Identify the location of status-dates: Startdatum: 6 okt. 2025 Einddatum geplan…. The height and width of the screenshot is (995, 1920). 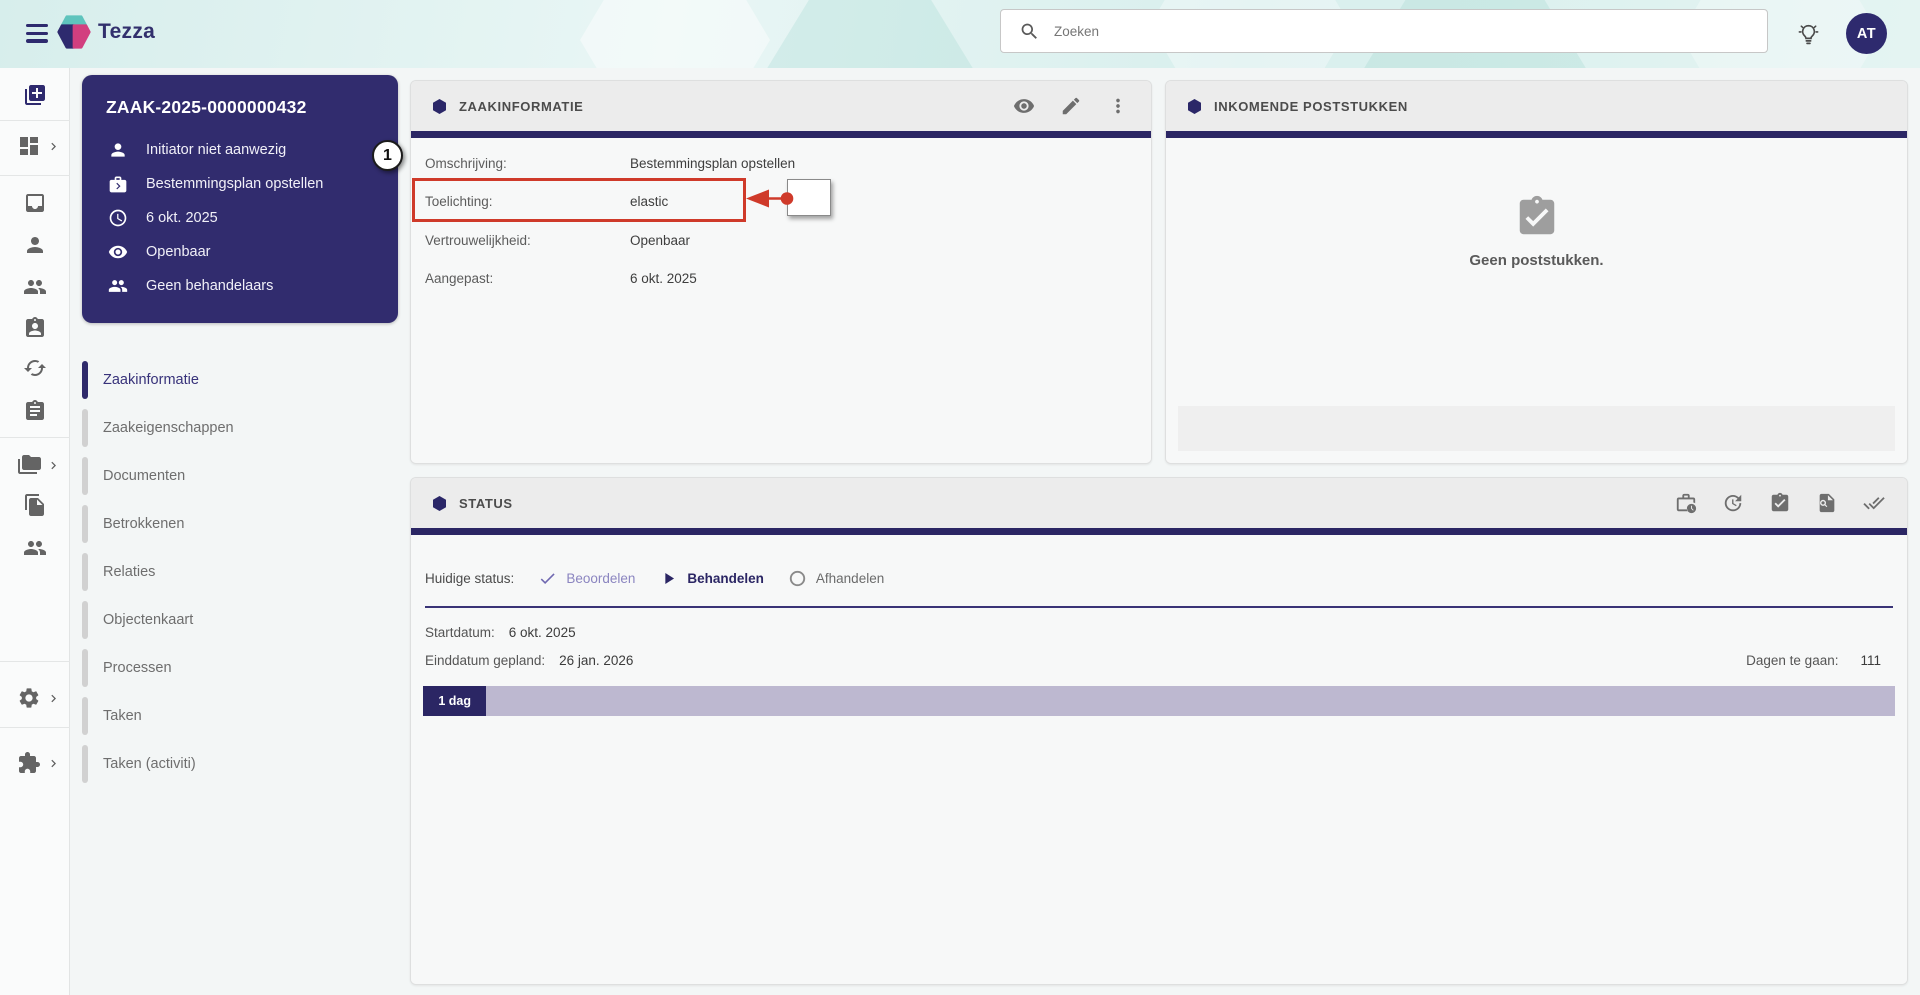
(1159, 641).